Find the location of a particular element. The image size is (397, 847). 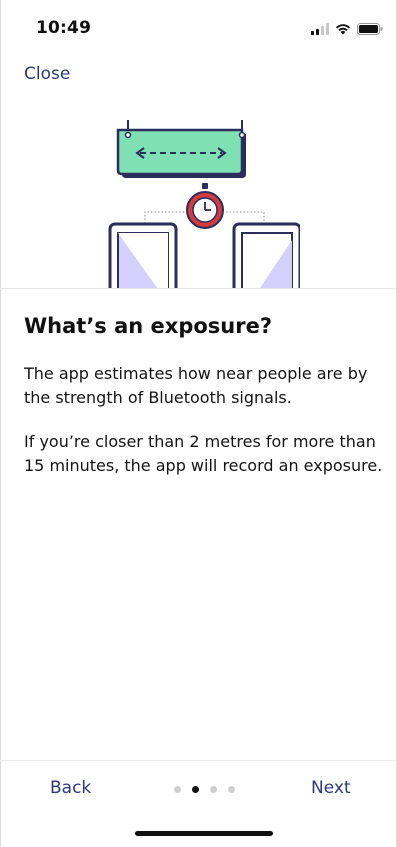

header-divider is located at coordinates (198, 288).